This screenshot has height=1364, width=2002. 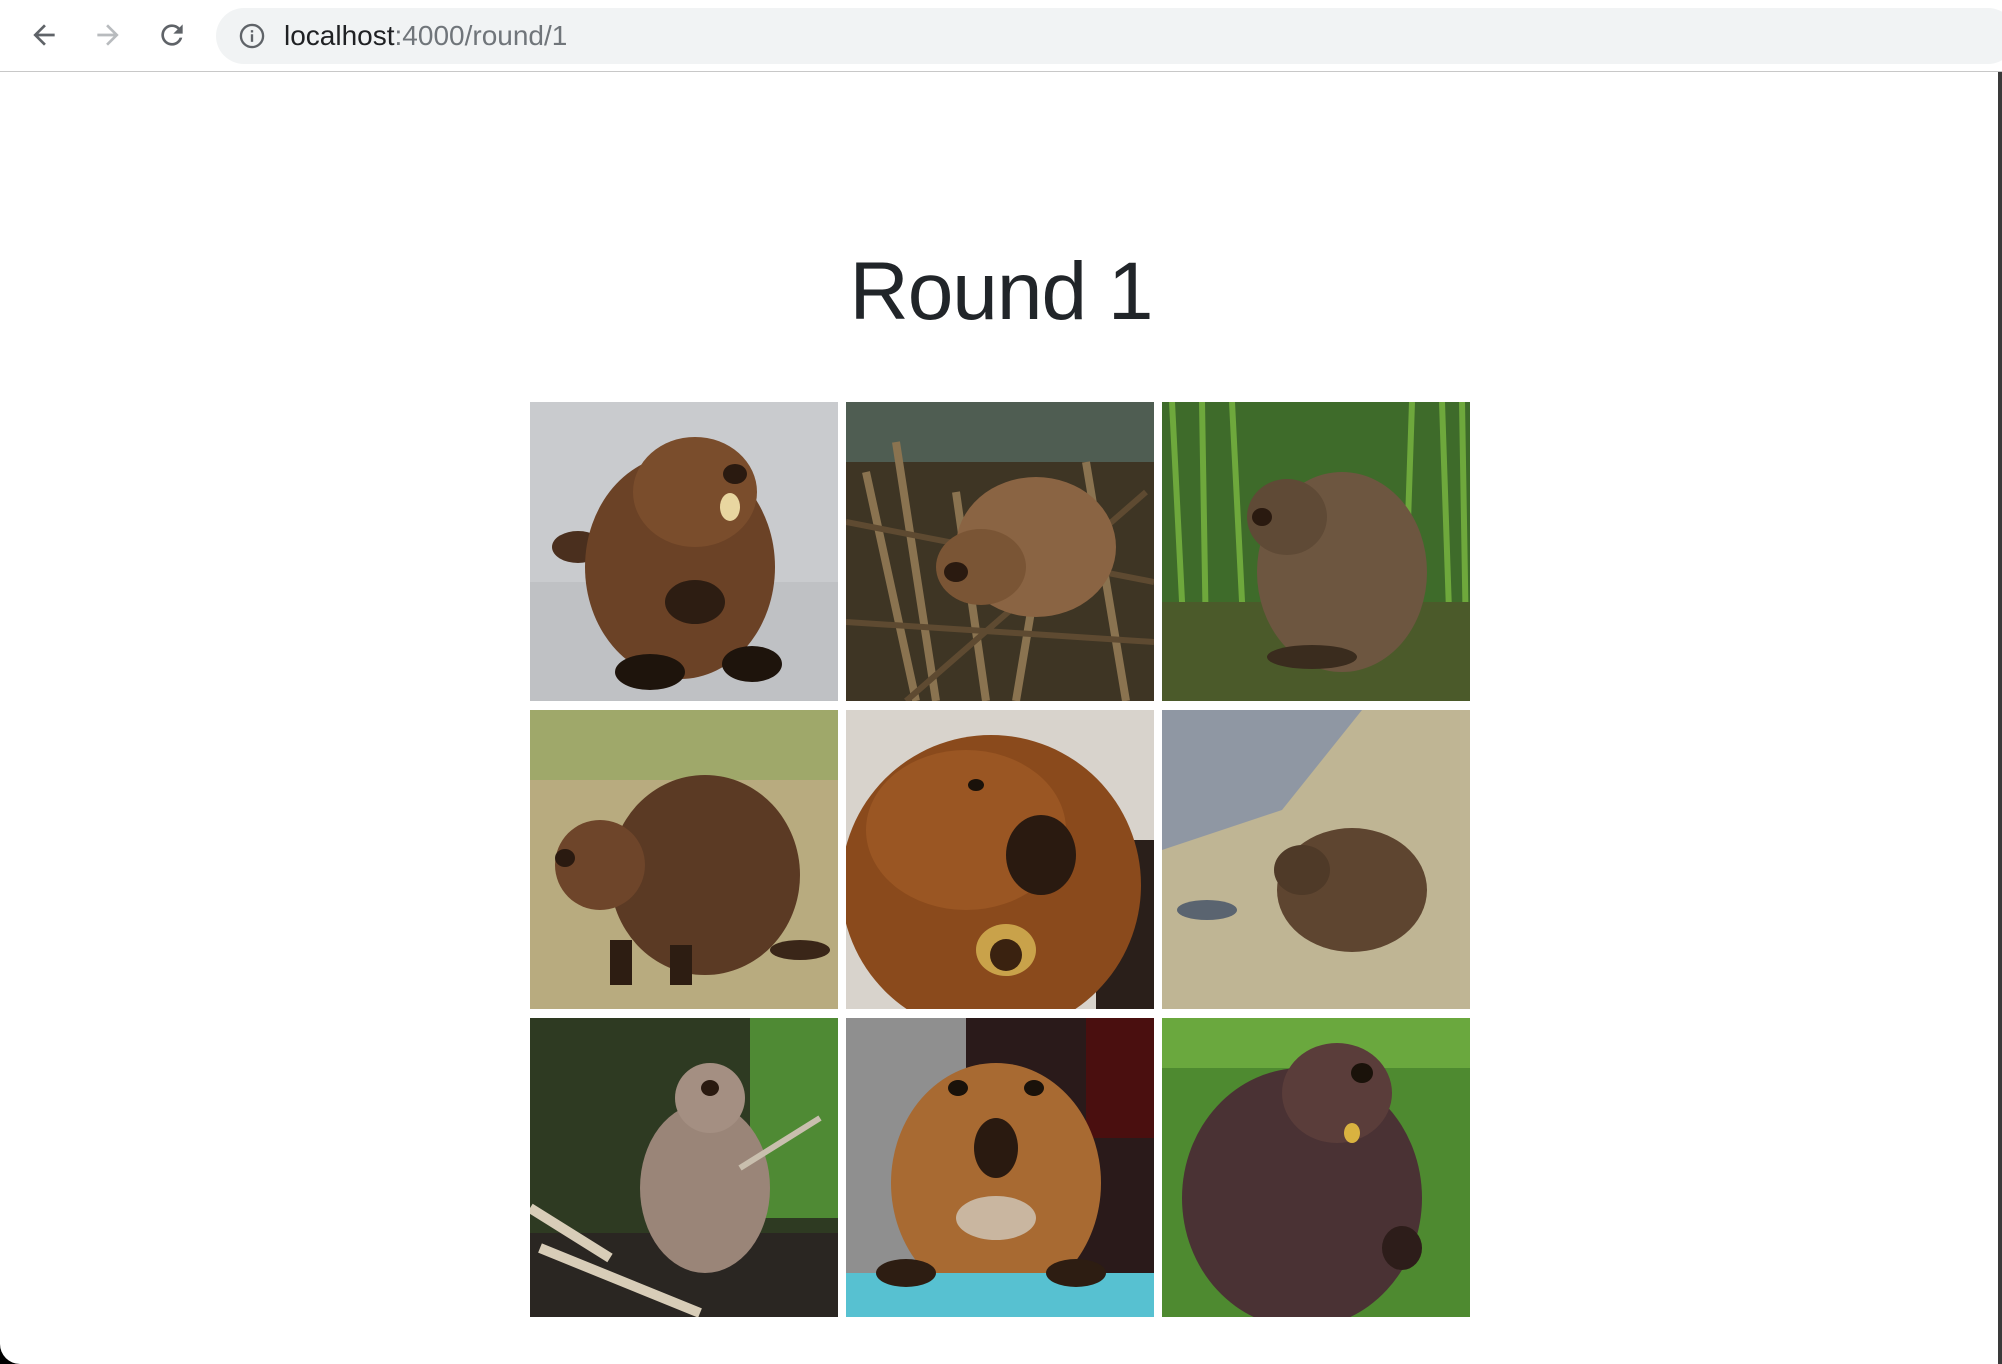 I want to click on browser-toolbar: localhost:4000/round/1, so click(x=1001, y=36).